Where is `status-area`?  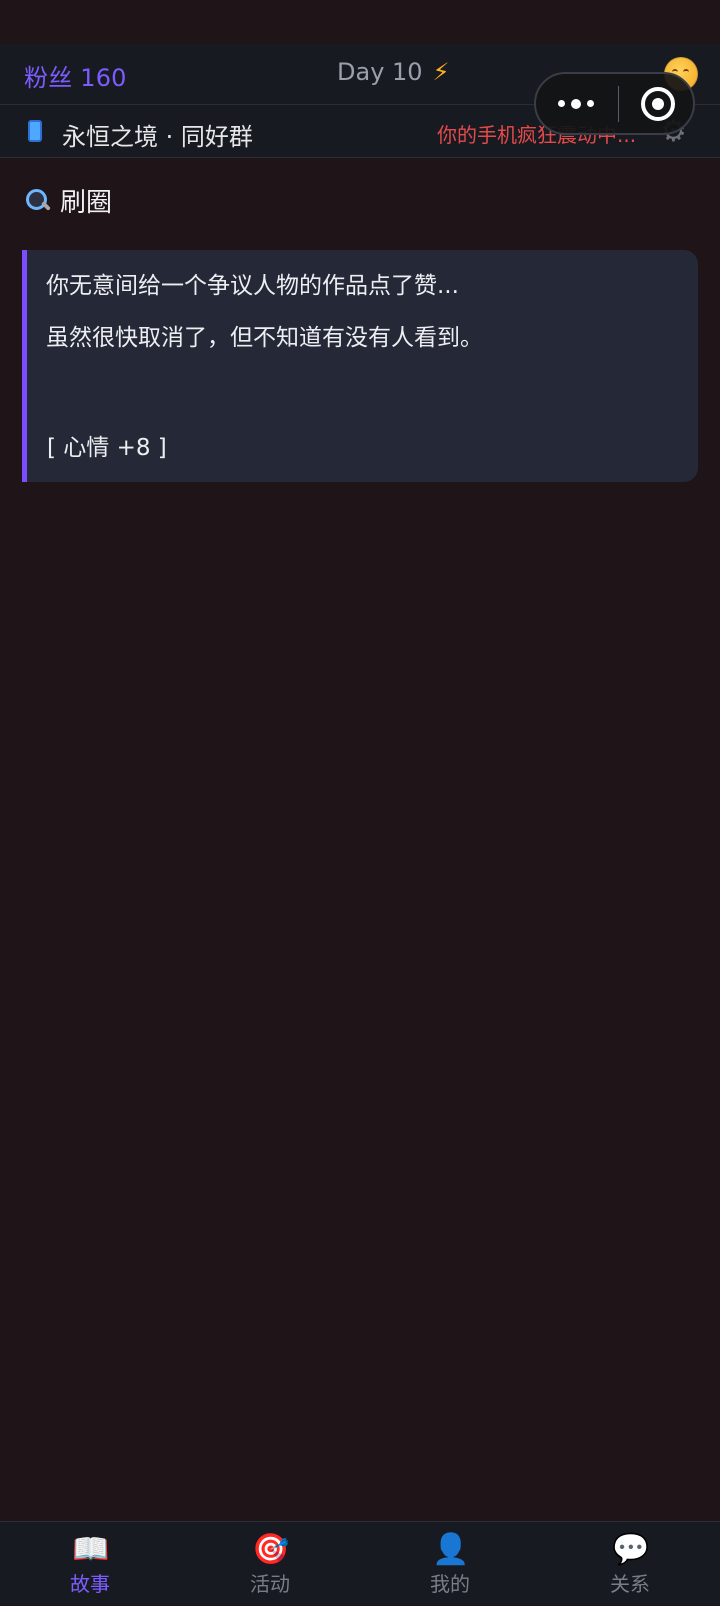
status-area is located at coordinates (360, 22).